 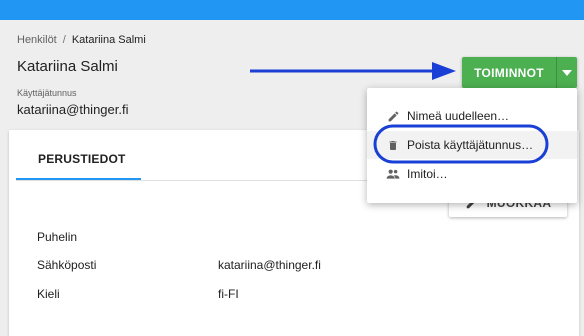 What do you see at coordinates (353, 71) in the screenshot?
I see `annotation-arrow` at bounding box center [353, 71].